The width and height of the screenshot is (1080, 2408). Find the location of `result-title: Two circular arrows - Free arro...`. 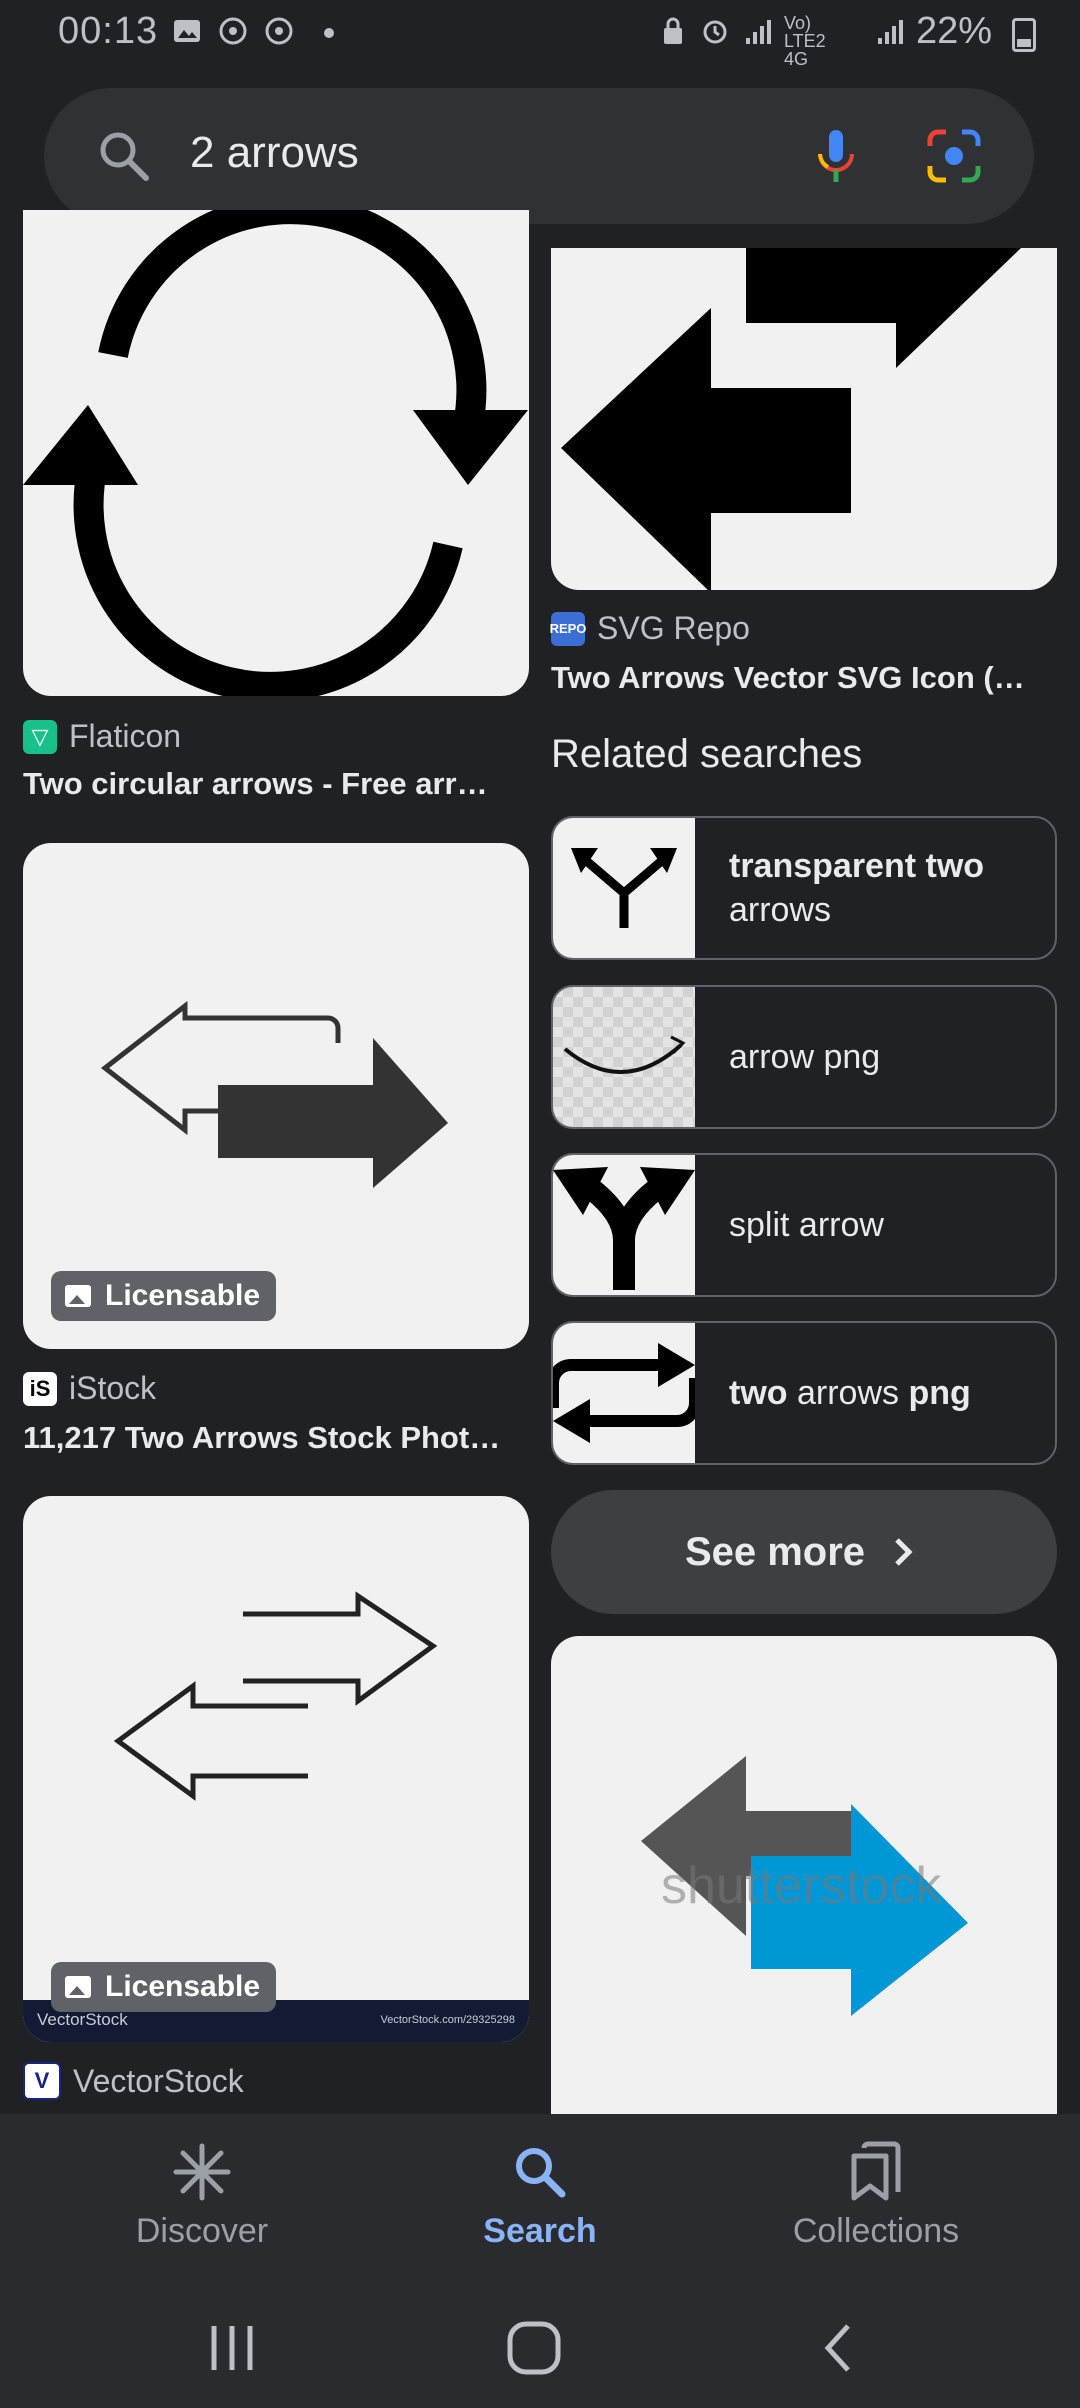

result-title: Two circular arrows - Free arro... is located at coordinates (258, 784).